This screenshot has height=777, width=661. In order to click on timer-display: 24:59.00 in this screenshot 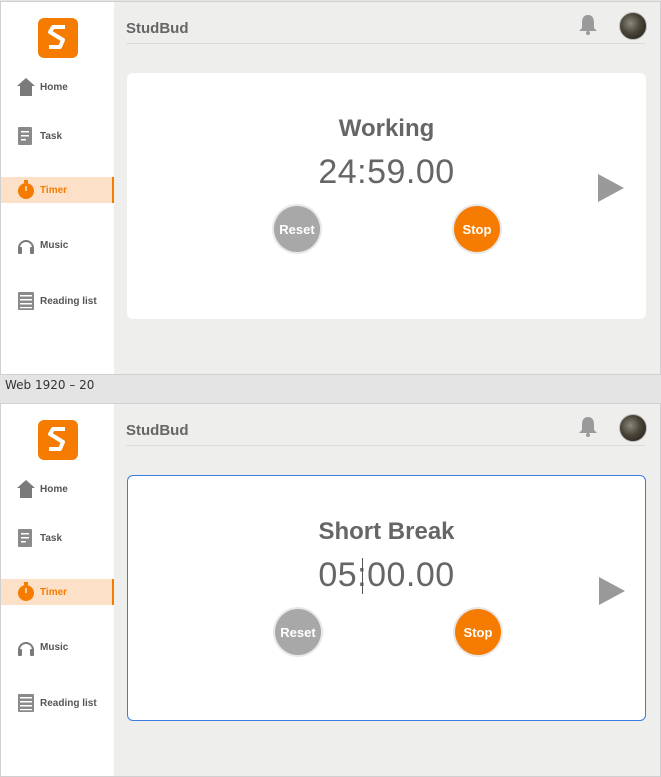, I will do `click(386, 172)`.